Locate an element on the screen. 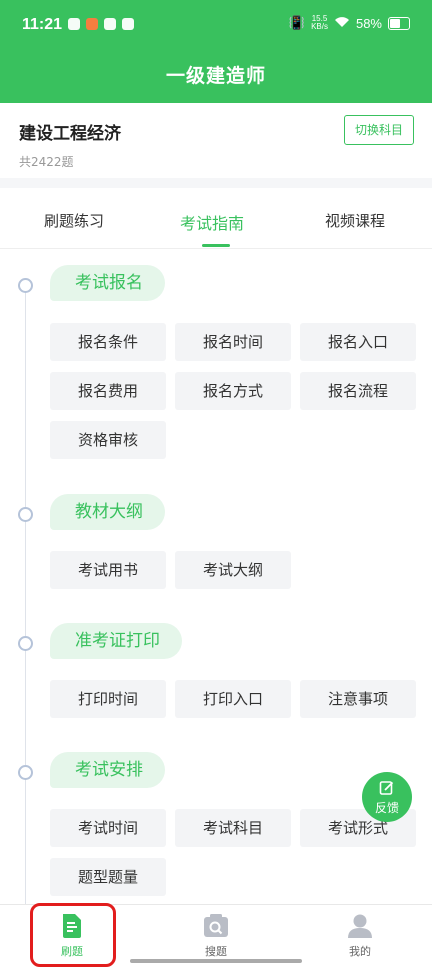 The image size is (432, 967). battery-icon is located at coordinates (399, 23).